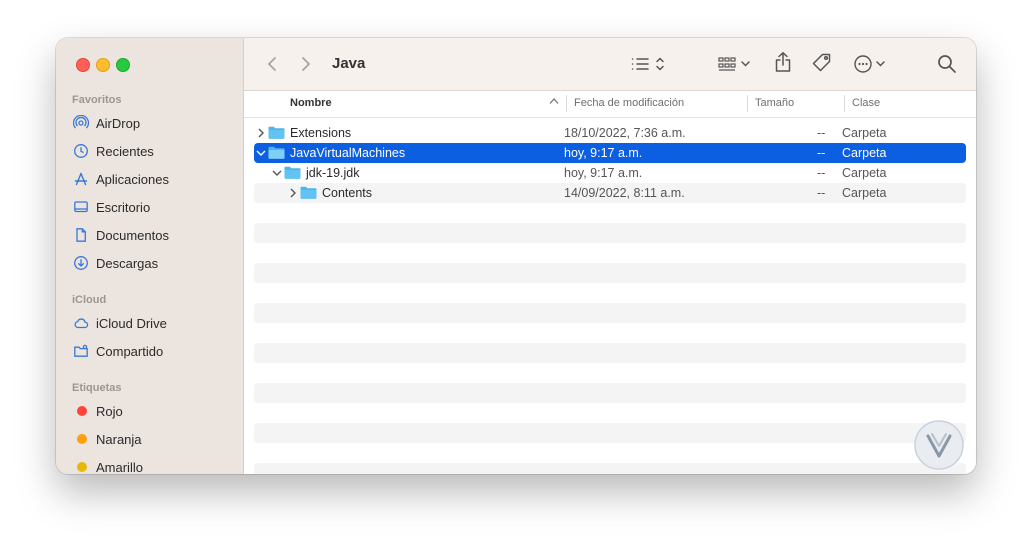 This screenshot has height=548, width=1032. What do you see at coordinates (80, 179) in the screenshot?
I see `applications-icon` at bounding box center [80, 179].